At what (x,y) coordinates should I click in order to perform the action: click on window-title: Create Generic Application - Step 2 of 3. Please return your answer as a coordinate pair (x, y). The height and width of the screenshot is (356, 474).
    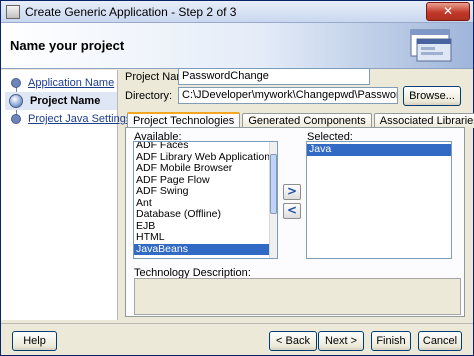
    Looking at the image, I should click on (131, 12).